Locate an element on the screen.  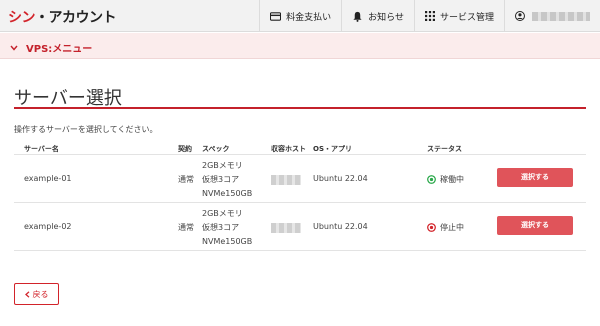
column-header-name: サーバー名 is located at coordinates (41, 149).